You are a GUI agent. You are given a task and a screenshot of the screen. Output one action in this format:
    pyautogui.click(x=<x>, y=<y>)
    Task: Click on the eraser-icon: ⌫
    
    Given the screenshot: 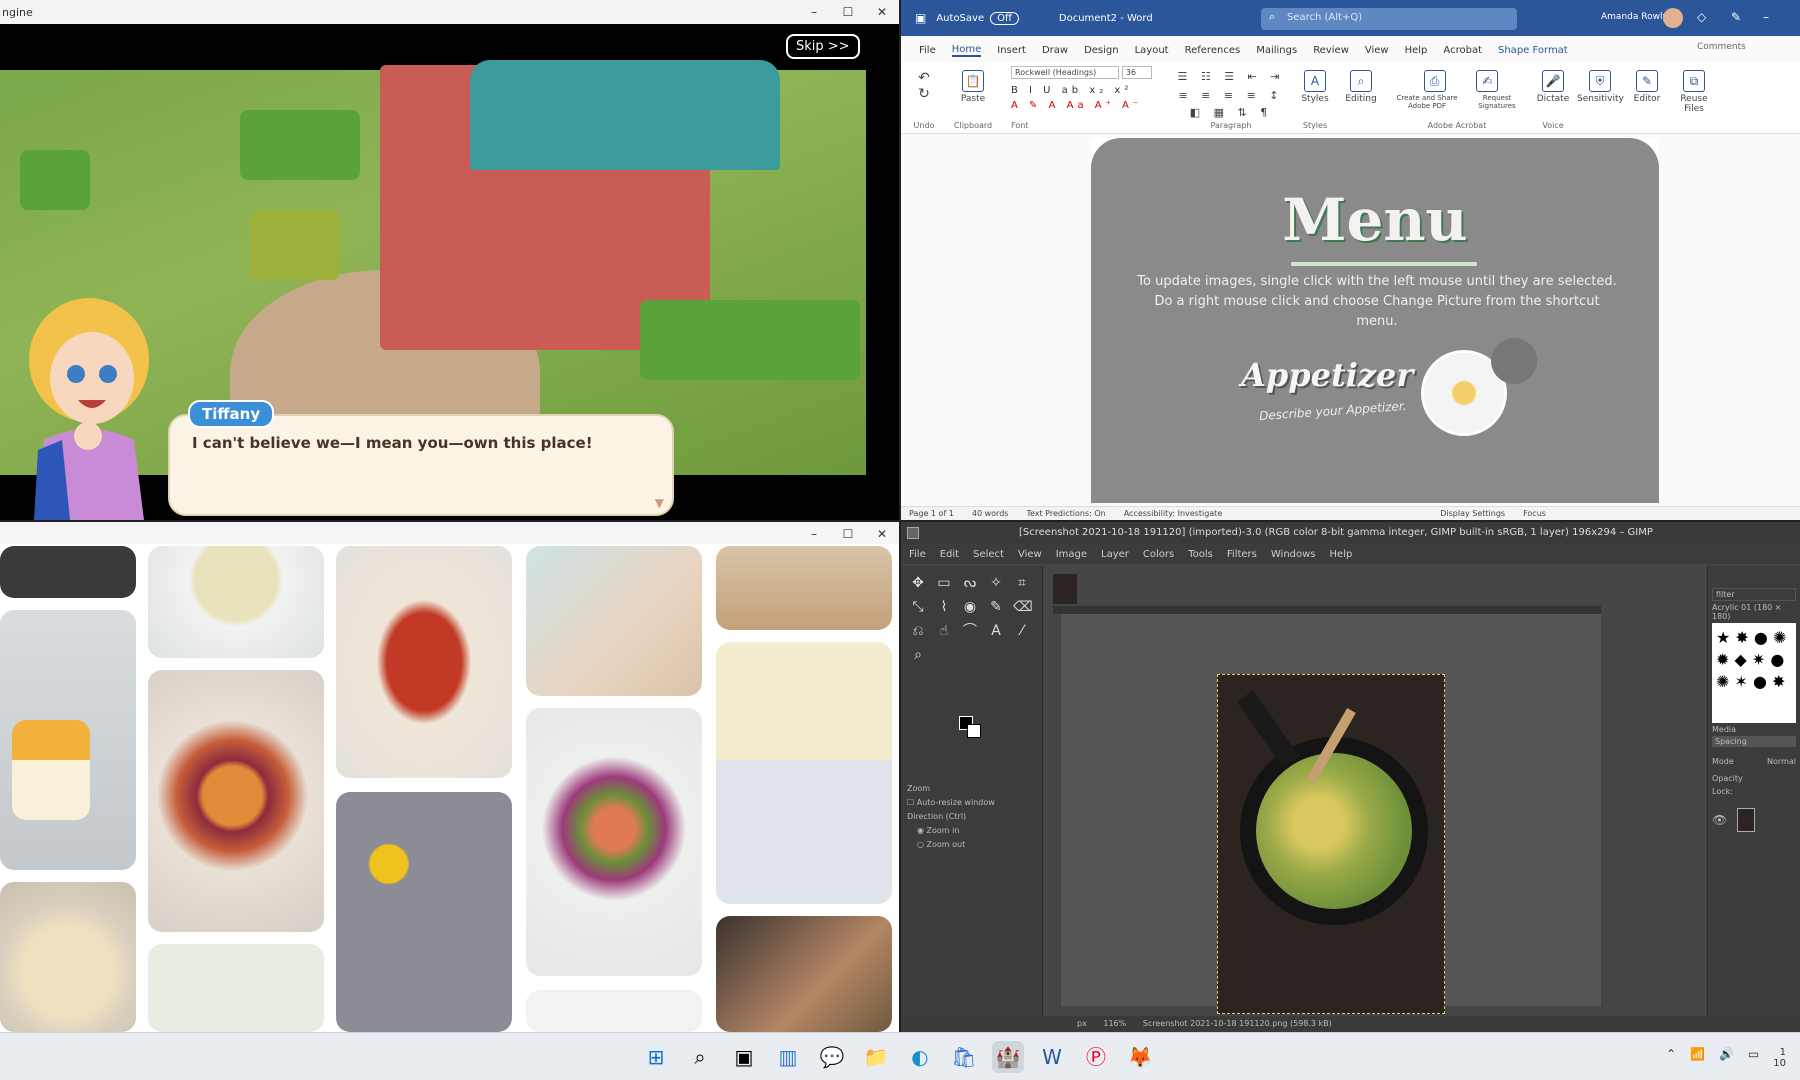 What is the action you would take?
    pyautogui.click(x=1023, y=607)
    